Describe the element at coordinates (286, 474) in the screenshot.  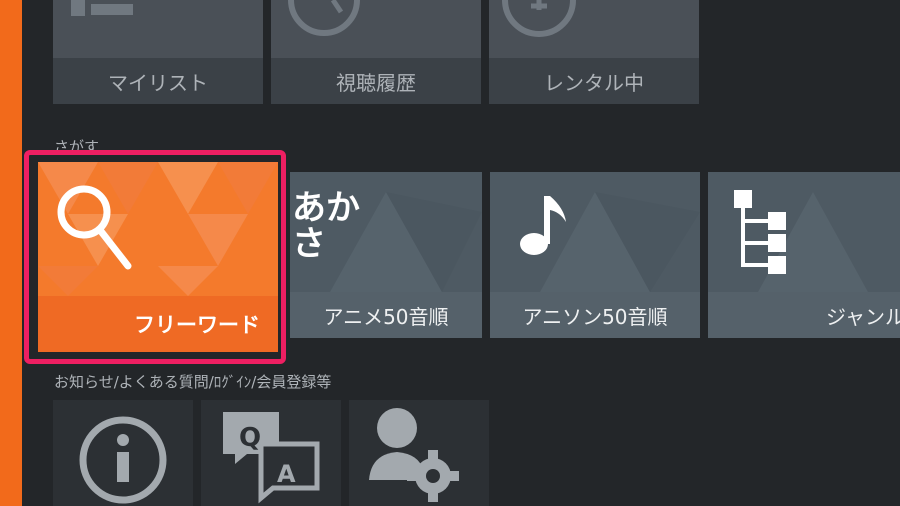
I see `svg-text: A` at that location.